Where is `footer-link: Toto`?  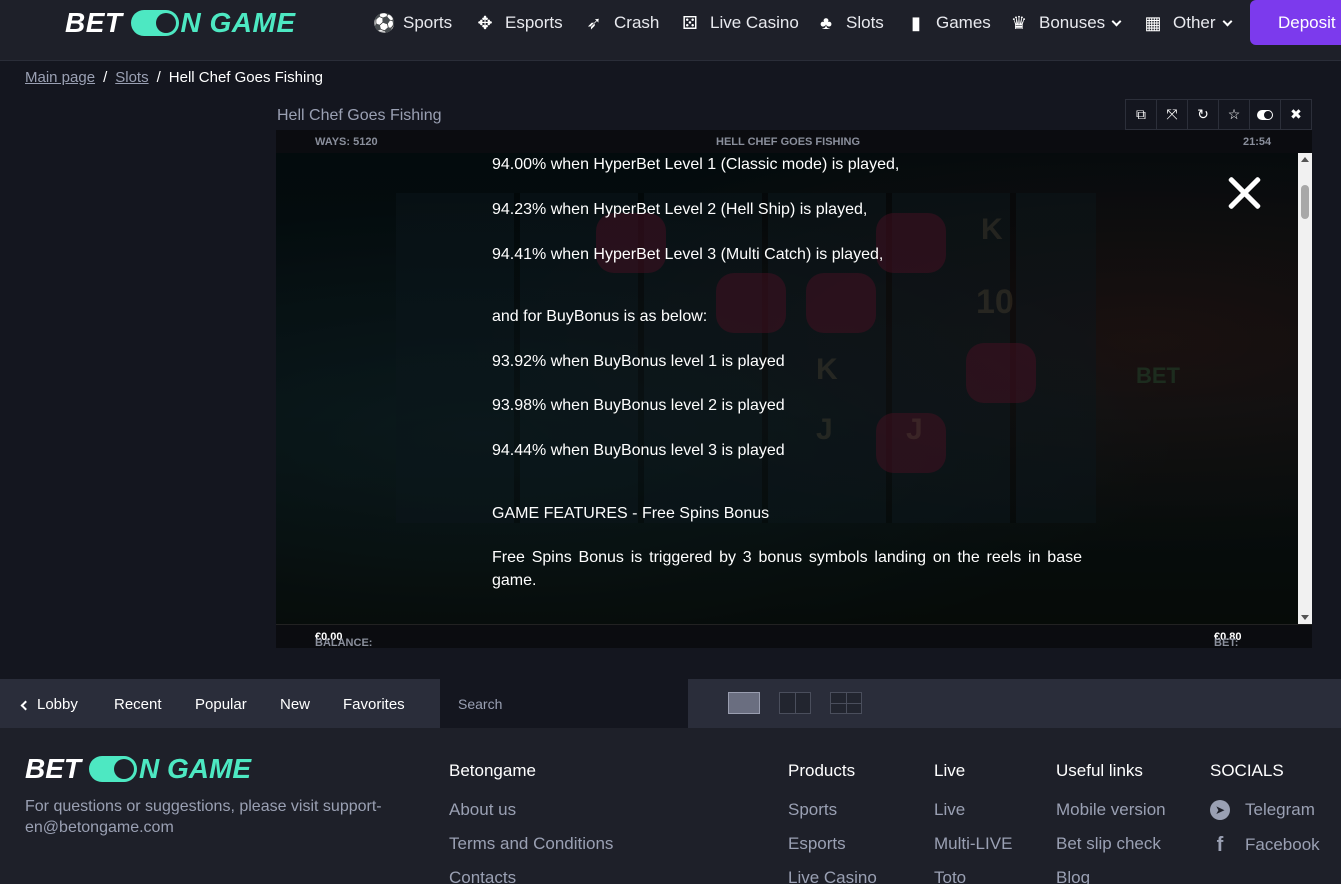 footer-link: Toto is located at coordinates (950, 876).